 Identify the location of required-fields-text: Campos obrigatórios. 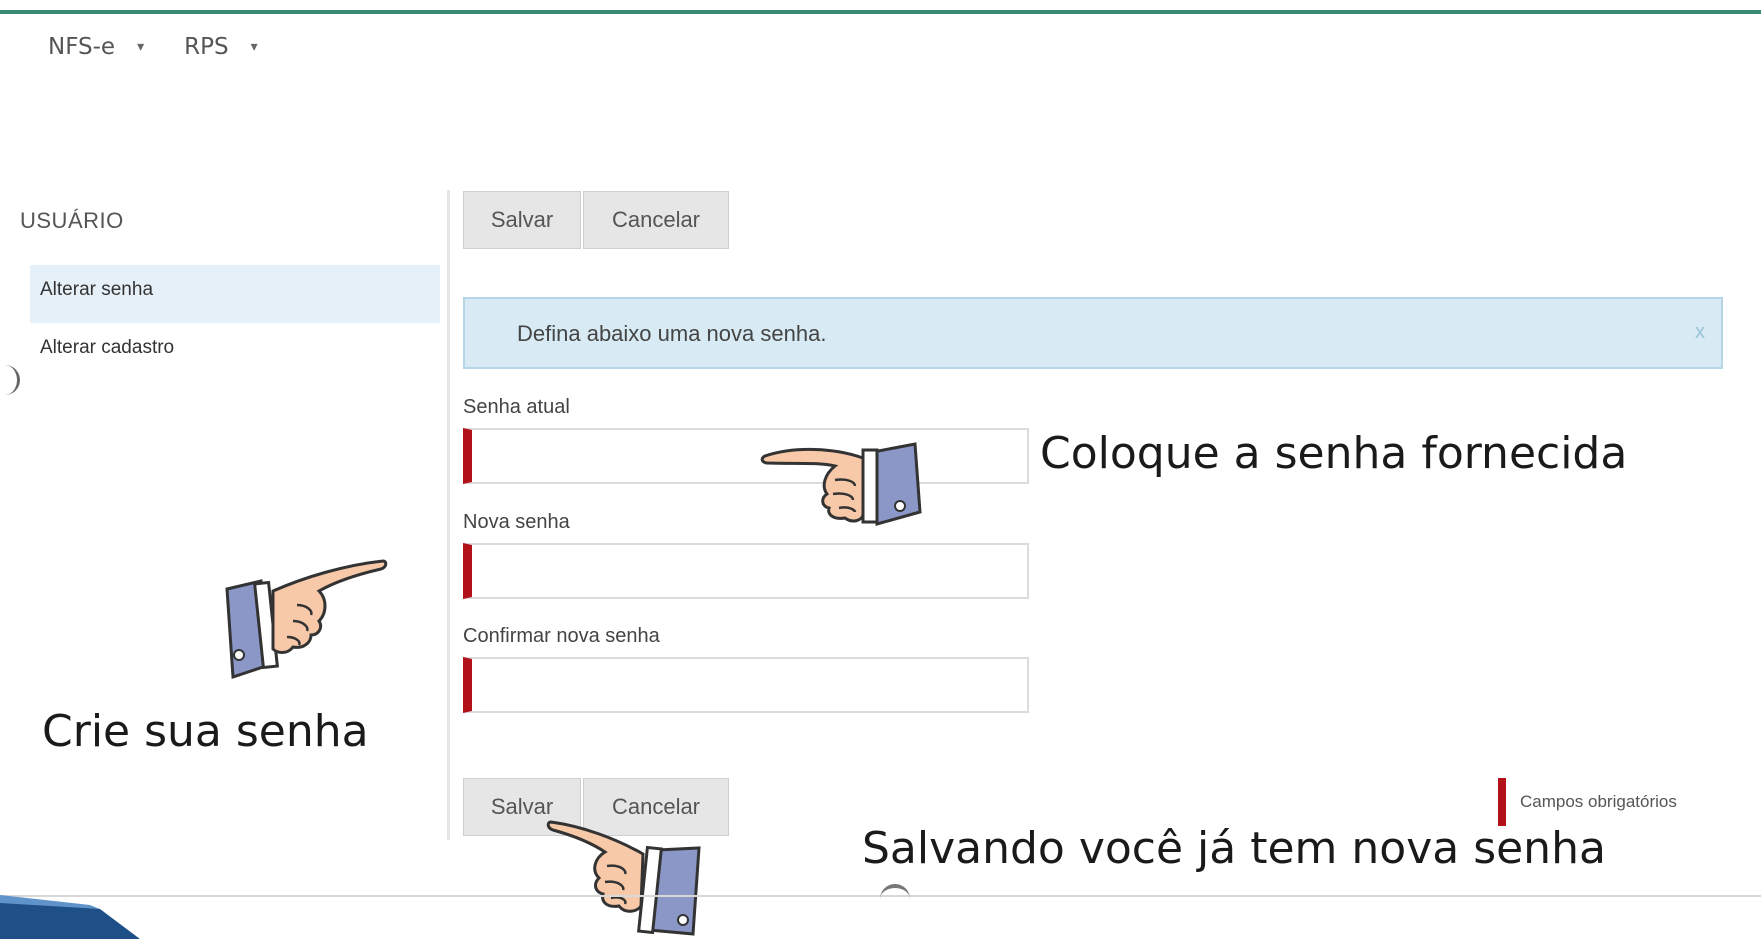
(1598, 801).